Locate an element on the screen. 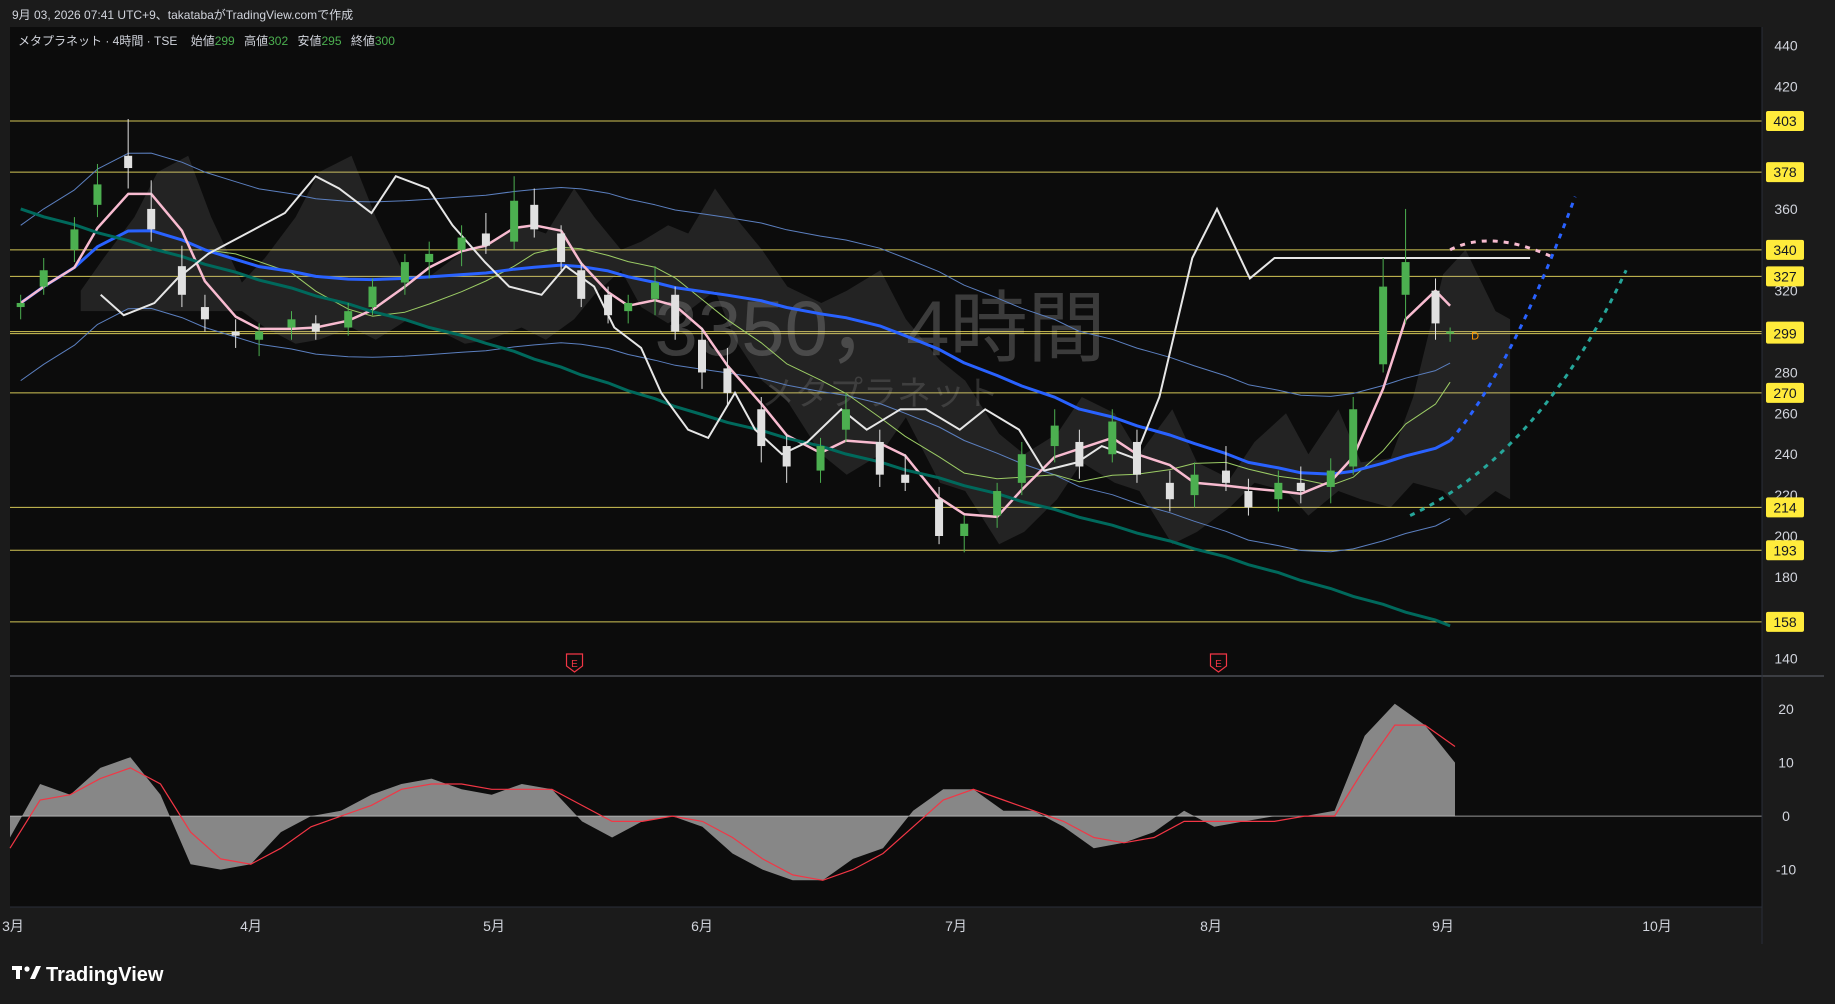 Image resolution: width=1835 pixels, height=1004 pixels. price-tick-label: 280 is located at coordinates (1786, 372).